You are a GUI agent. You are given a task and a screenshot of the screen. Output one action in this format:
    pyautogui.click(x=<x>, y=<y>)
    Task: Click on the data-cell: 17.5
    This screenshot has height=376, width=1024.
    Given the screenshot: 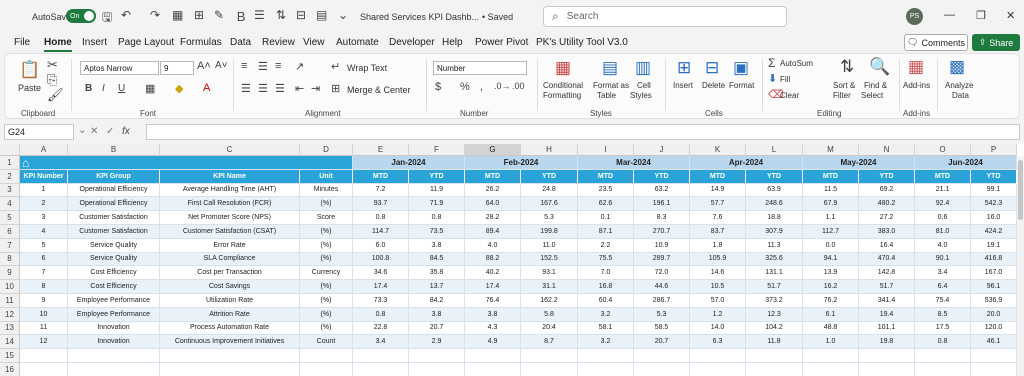 What is the action you would take?
    pyautogui.click(x=943, y=328)
    